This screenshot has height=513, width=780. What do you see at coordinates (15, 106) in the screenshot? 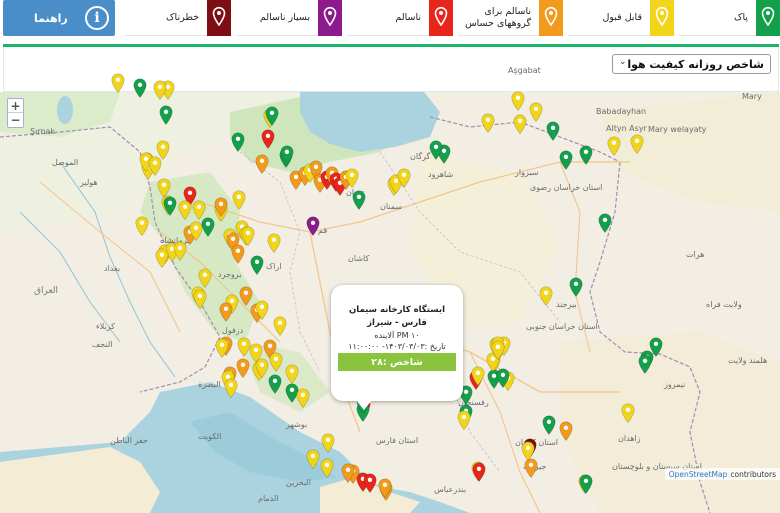
I see `zoom-in-button: +` at bounding box center [15, 106].